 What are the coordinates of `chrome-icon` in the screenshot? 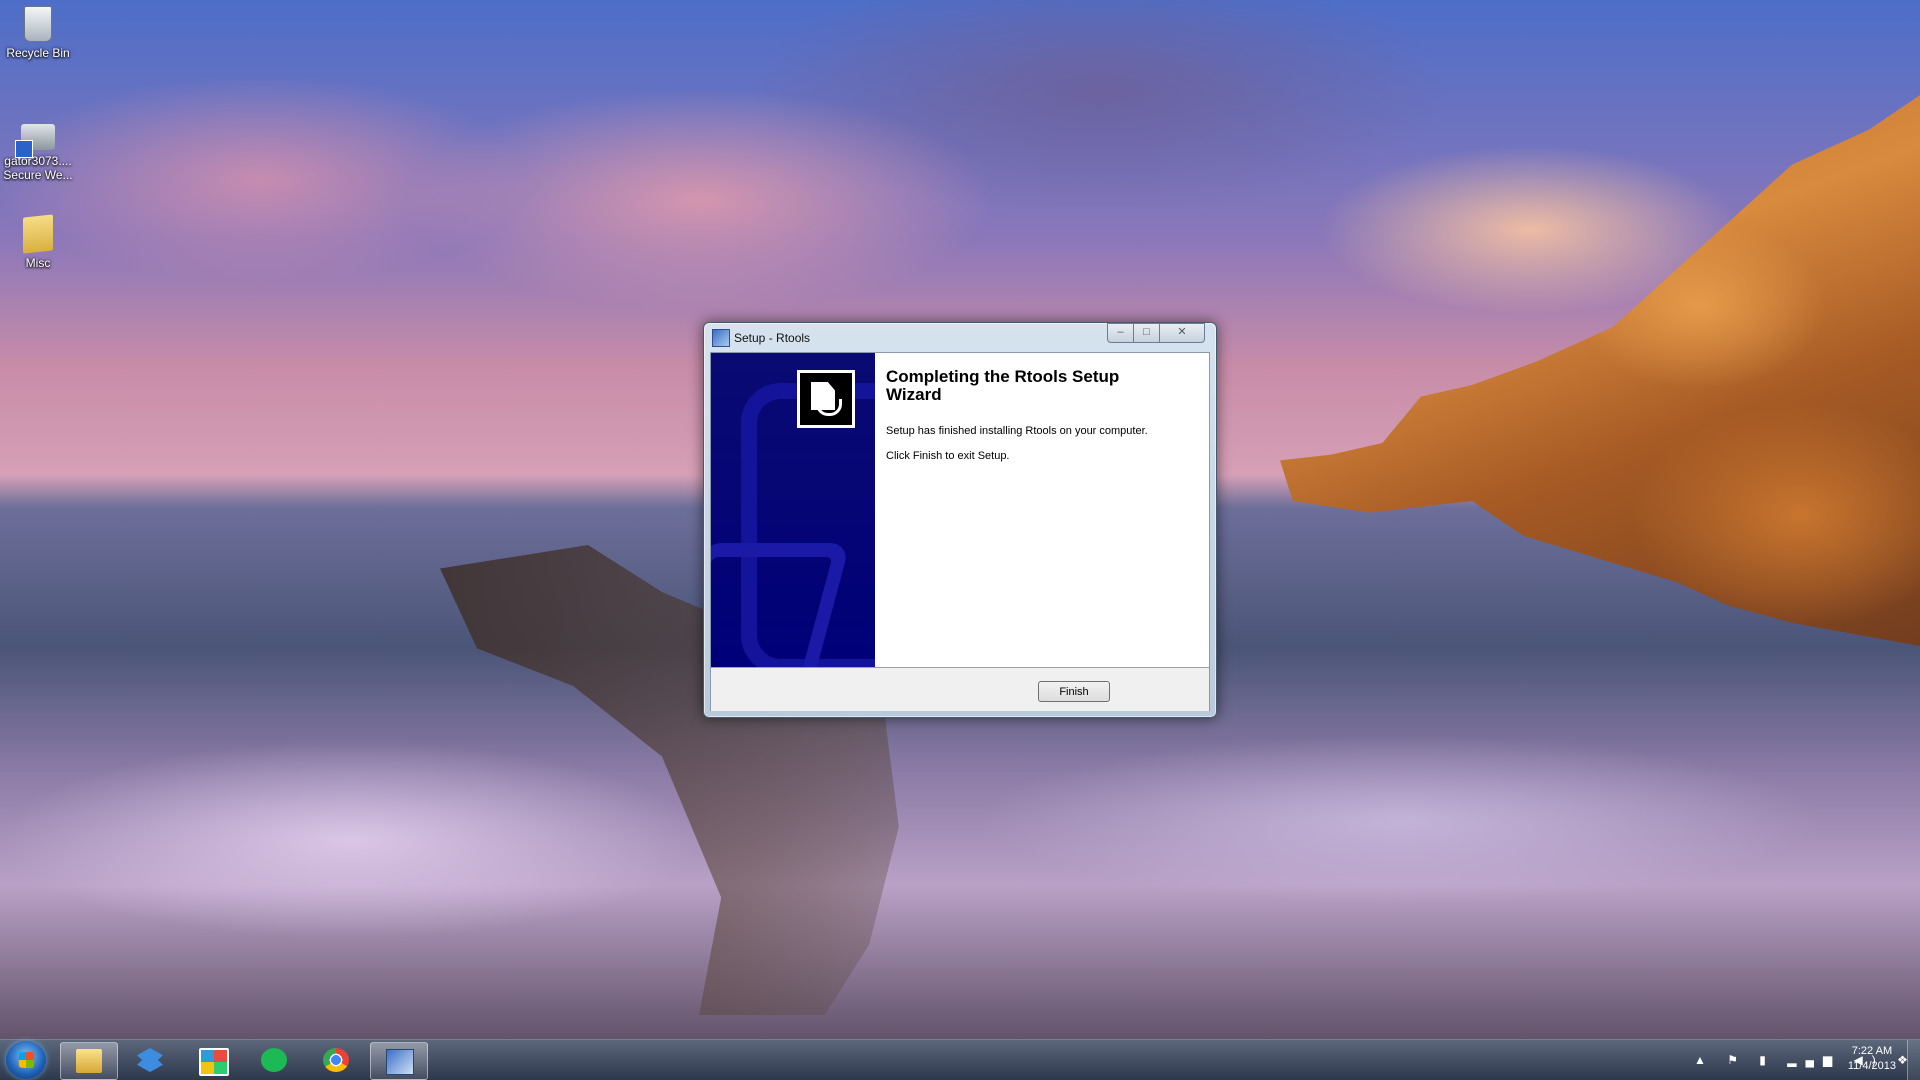 It's located at (336, 1060).